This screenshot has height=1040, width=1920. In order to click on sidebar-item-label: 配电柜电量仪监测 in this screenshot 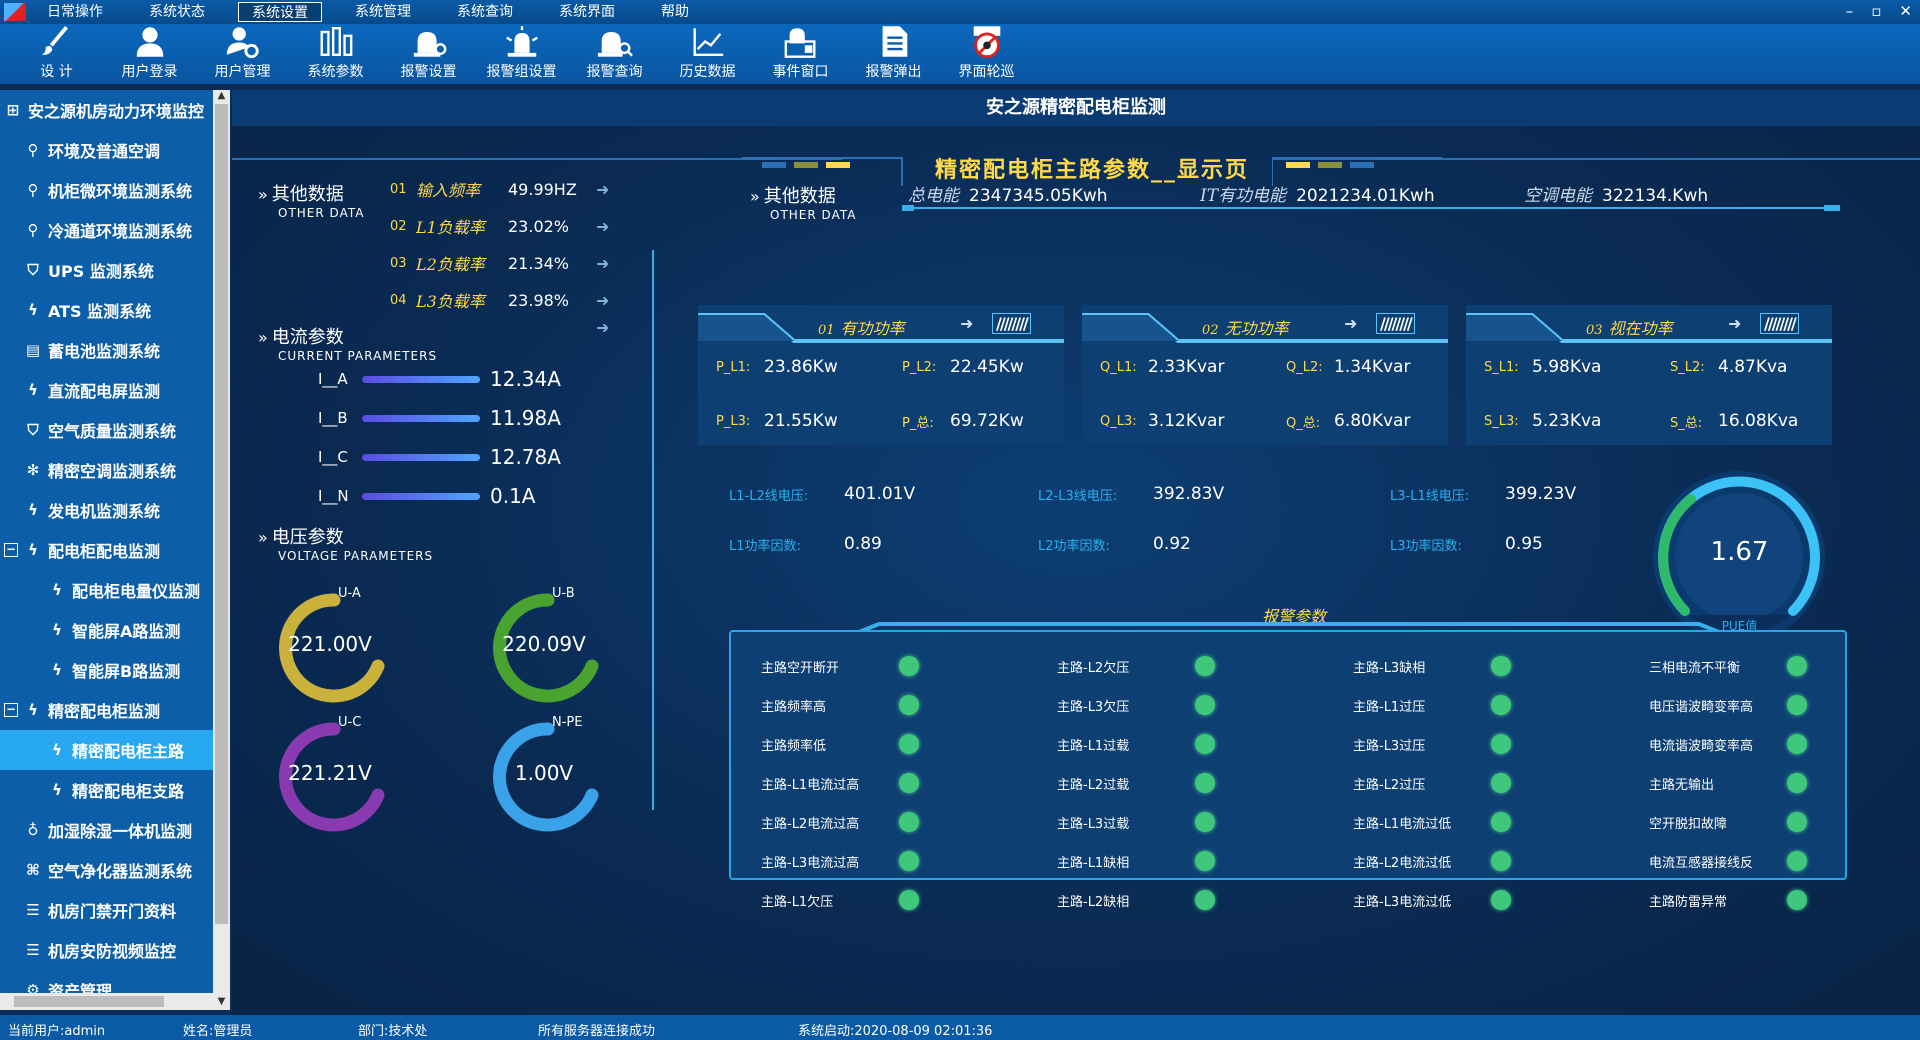, I will do `click(136, 591)`.